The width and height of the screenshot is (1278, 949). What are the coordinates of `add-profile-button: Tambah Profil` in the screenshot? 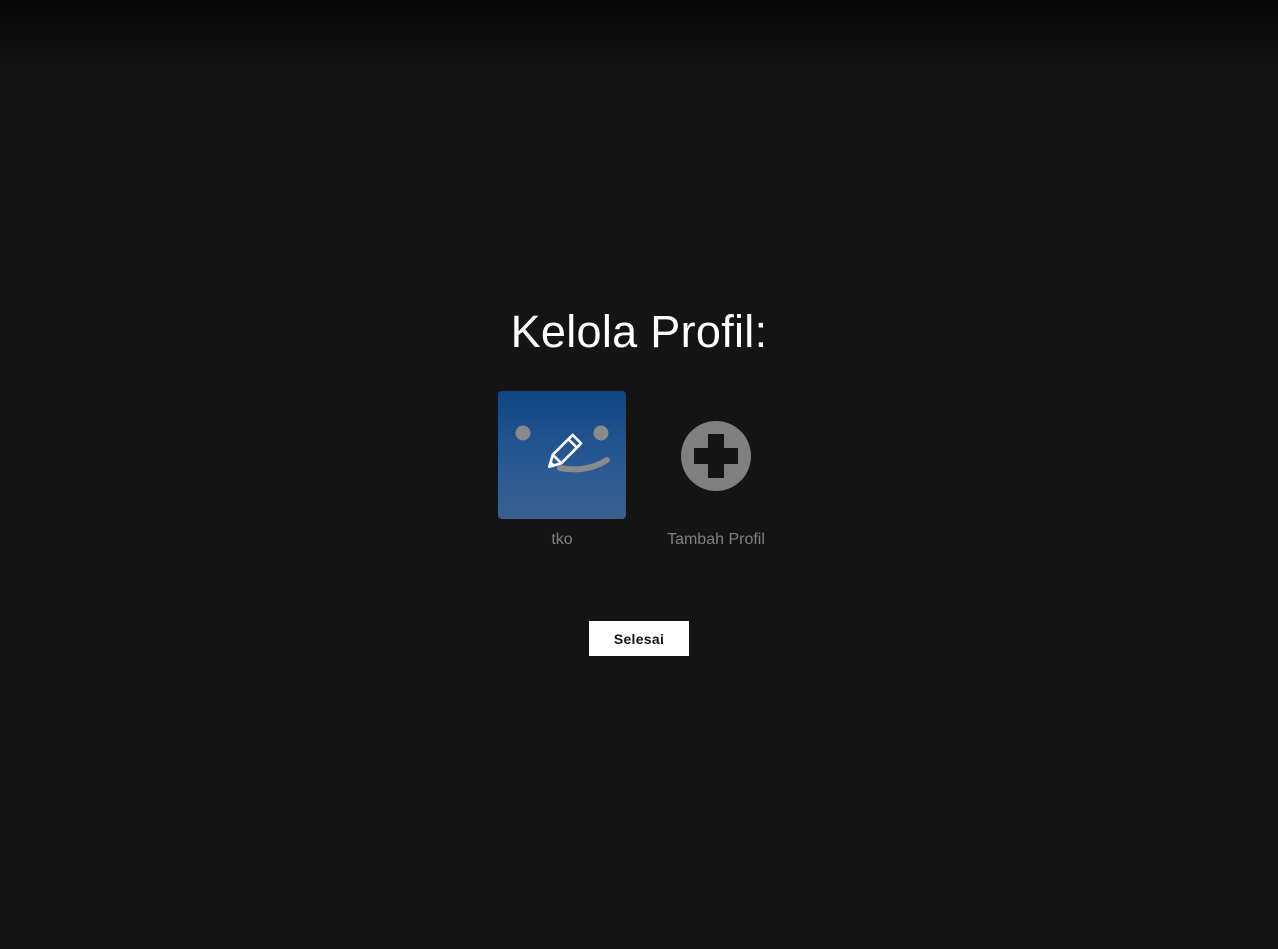 It's located at (716, 470).